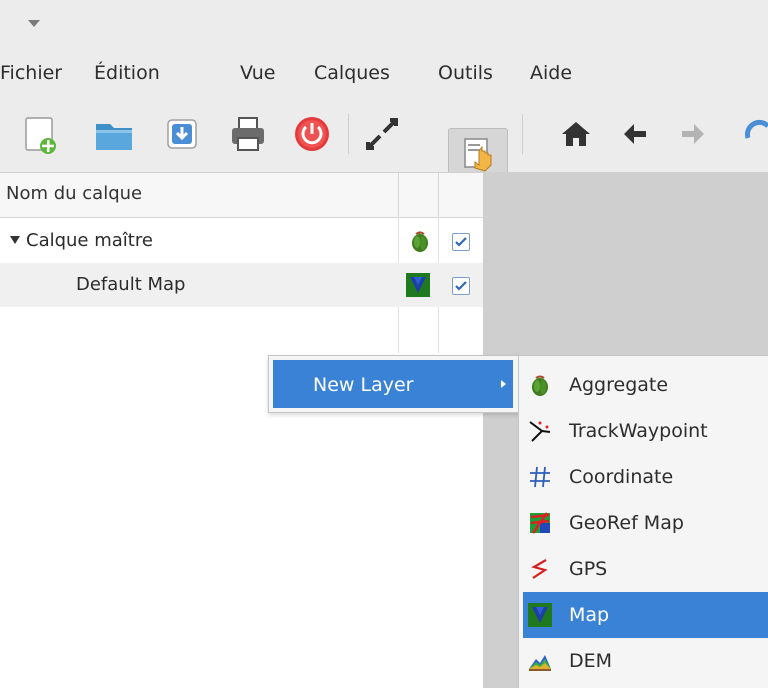 The image size is (768, 688). What do you see at coordinates (248, 134) in the screenshot?
I see `print-icon` at bounding box center [248, 134].